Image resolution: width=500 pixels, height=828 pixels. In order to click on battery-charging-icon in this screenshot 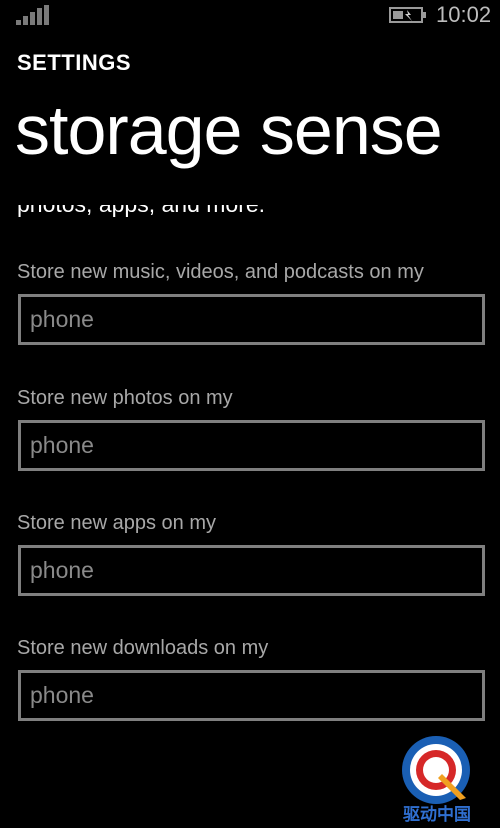, I will do `click(407, 15)`.